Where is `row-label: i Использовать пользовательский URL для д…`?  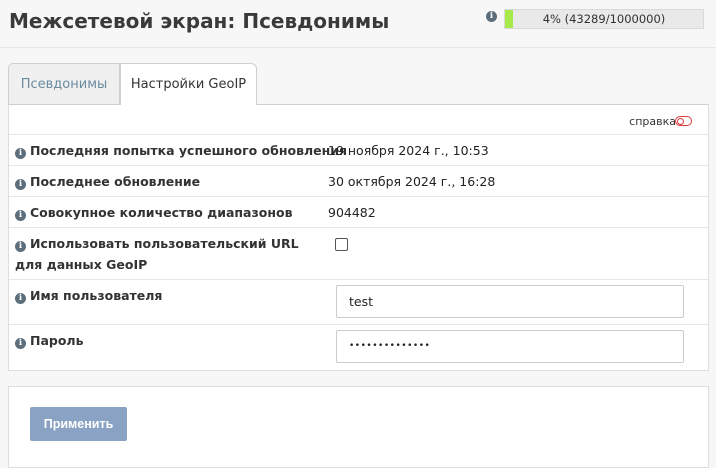
row-label: i Использовать пользовательский URL для д… is located at coordinates (165, 254).